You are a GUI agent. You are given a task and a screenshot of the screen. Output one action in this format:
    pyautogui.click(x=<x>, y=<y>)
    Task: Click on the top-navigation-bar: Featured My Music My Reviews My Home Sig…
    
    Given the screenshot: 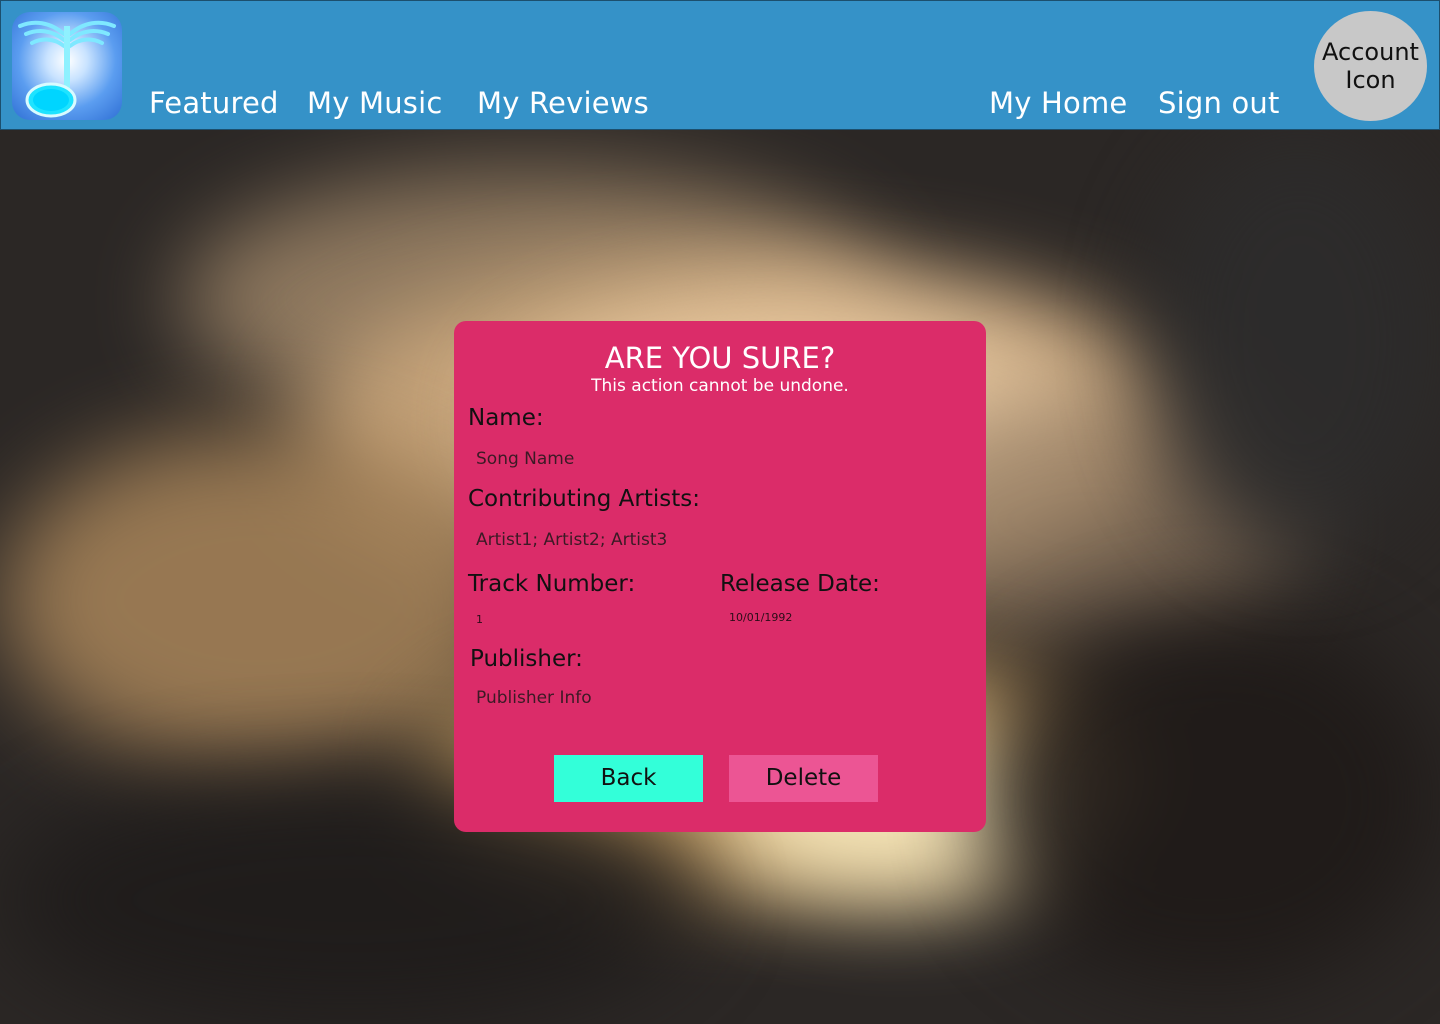 What is the action you would take?
    pyautogui.click(x=720, y=65)
    